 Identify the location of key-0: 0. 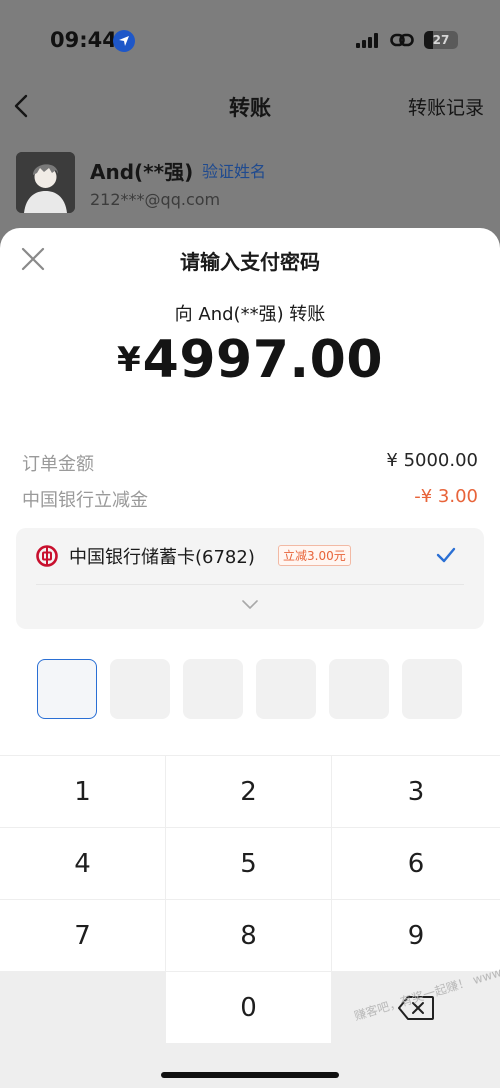
(248, 1007).